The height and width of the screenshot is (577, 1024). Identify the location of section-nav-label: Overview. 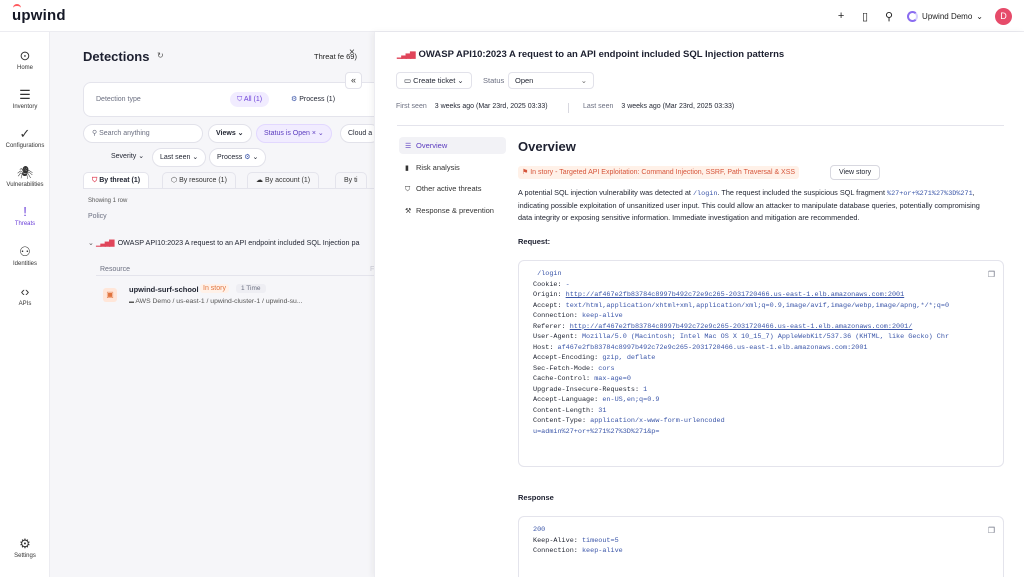
(432, 145).